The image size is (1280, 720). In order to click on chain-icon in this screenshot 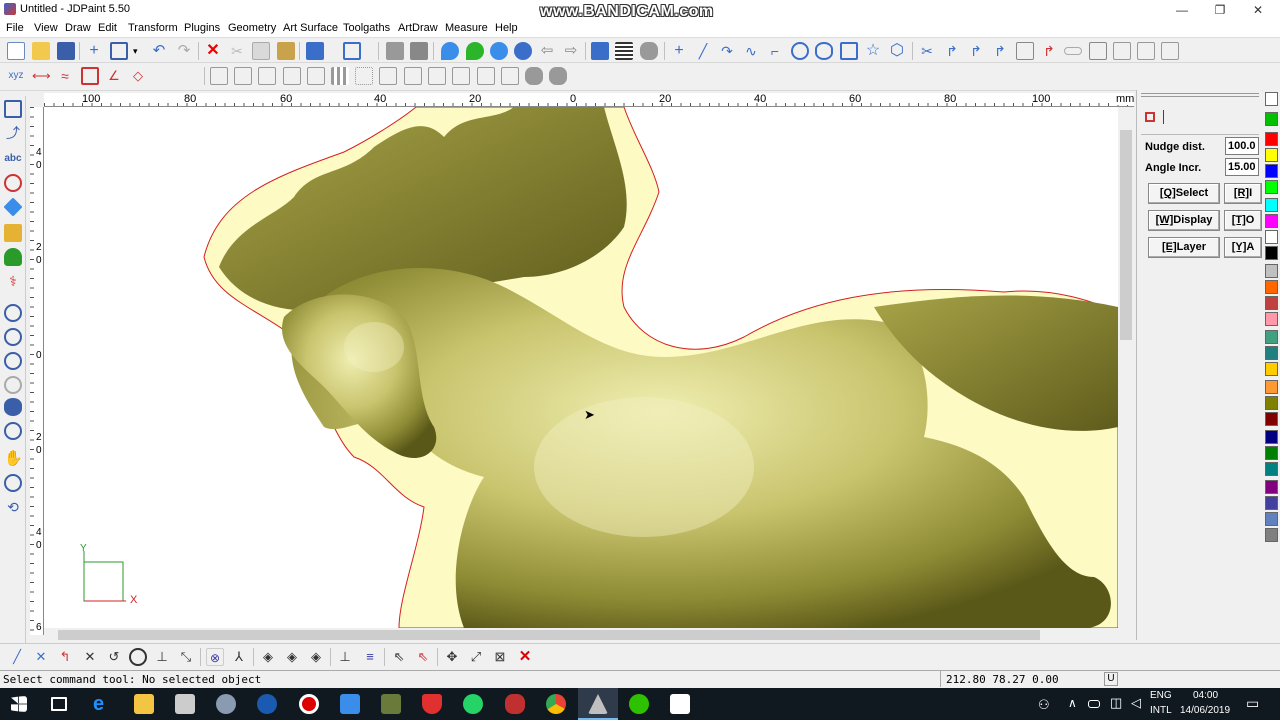, I will do `click(413, 76)`.